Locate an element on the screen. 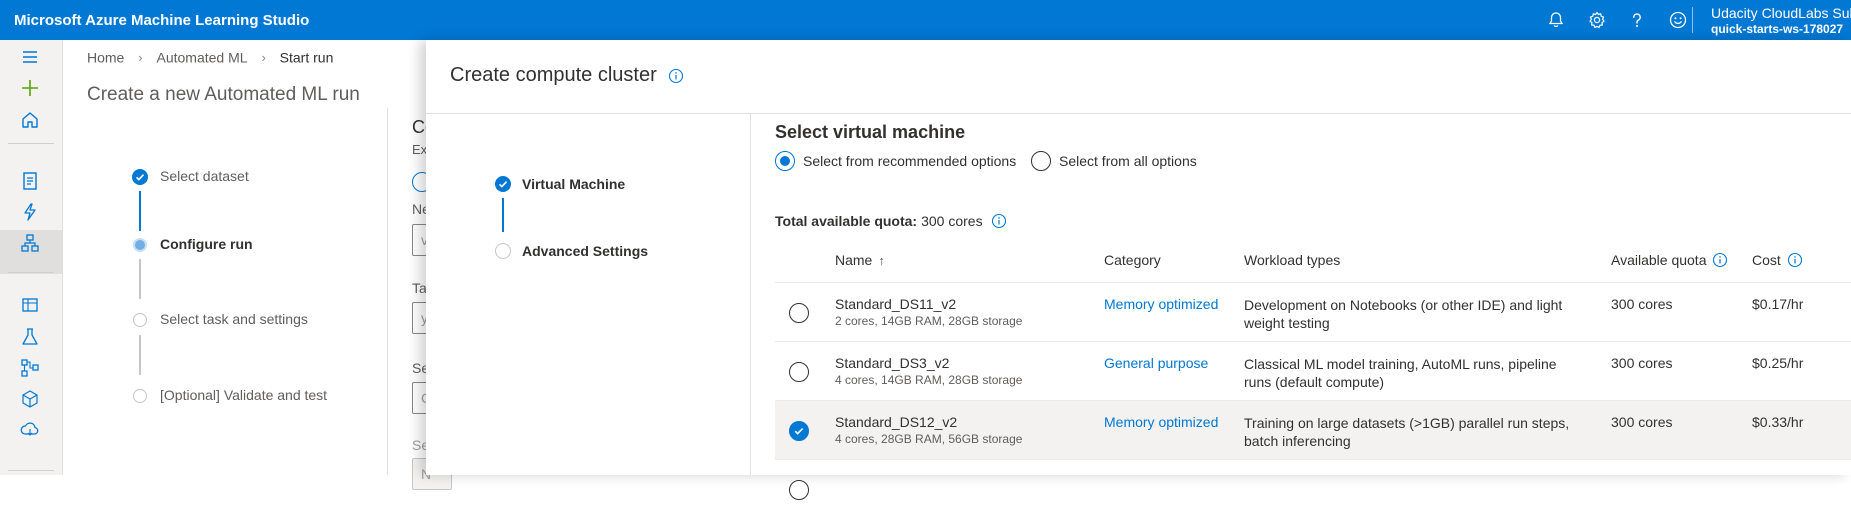 This screenshot has height=519, width=1851. topbar-separator is located at coordinates (1692, 20).